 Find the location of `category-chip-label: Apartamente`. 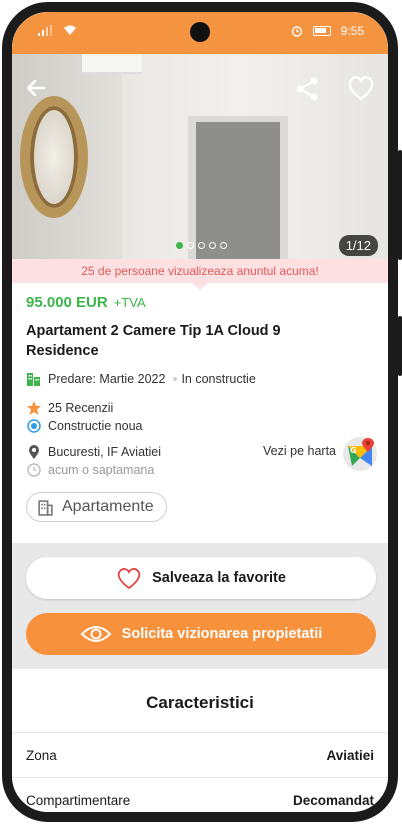

category-chip-label: Apartamente is located at coordinates (108, 506).